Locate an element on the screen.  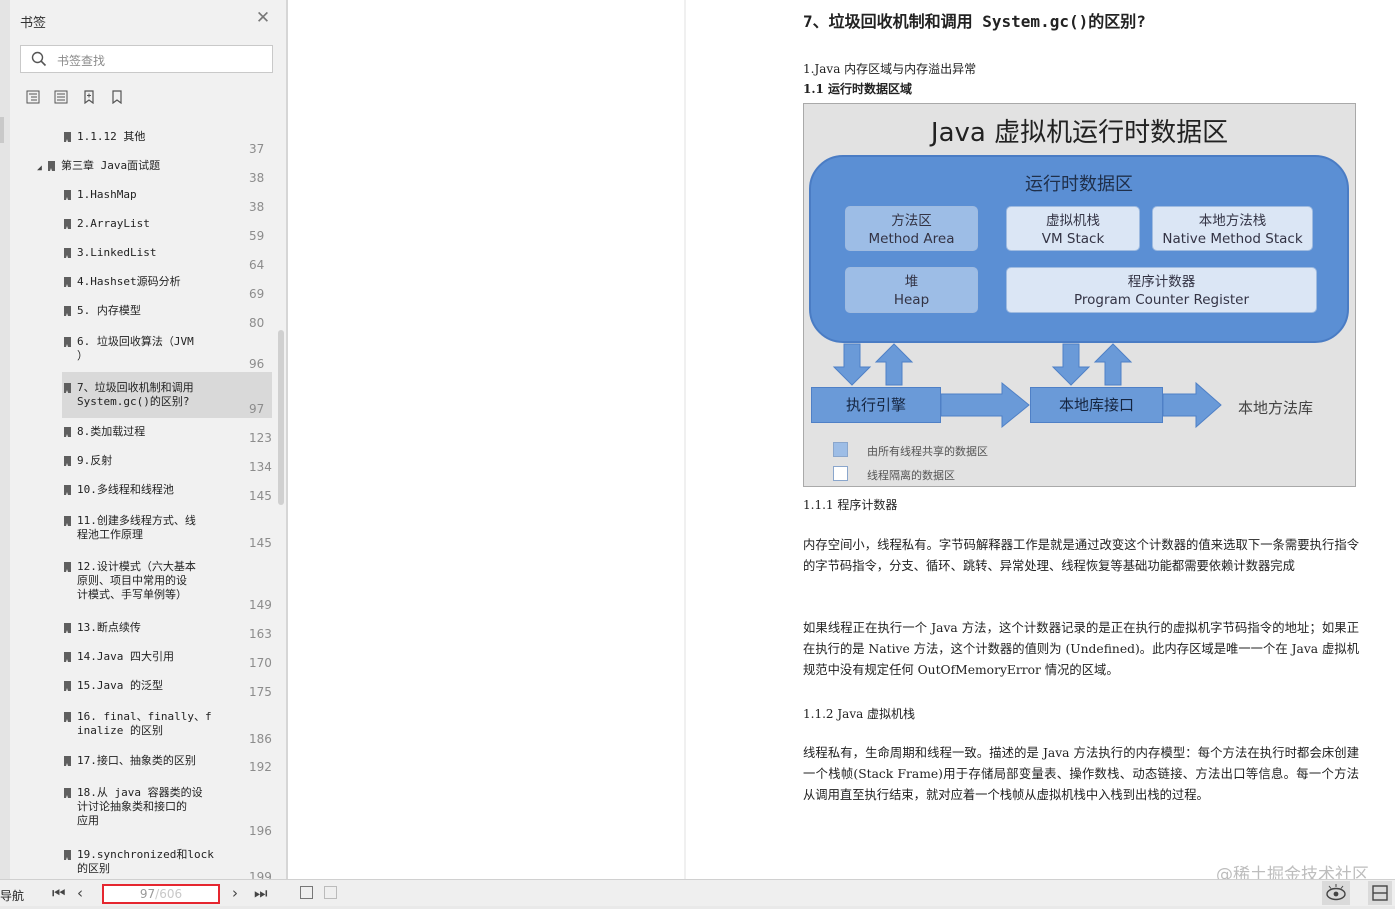
bookmark-item: 17.接口、抽象类的区别 192 is located at coordinates (141, 764).